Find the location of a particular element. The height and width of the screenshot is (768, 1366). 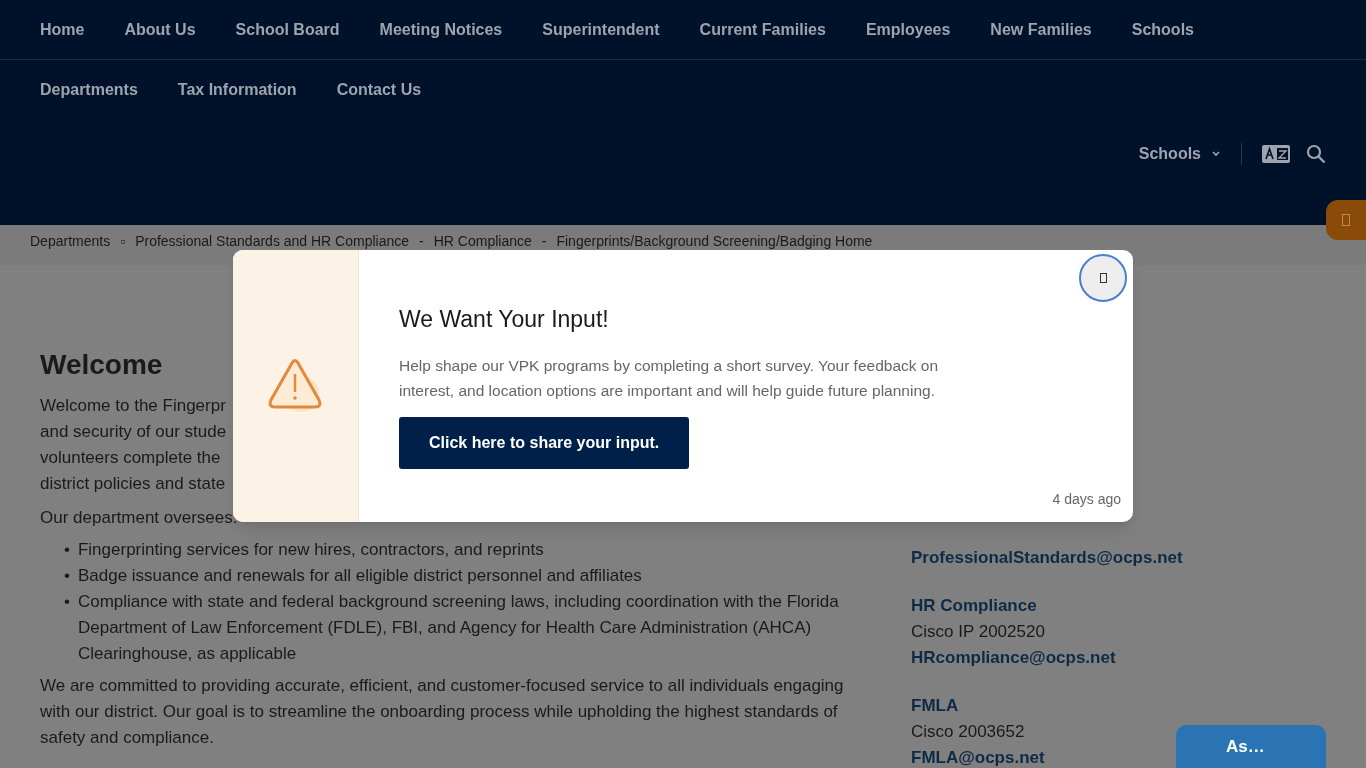

close-button is located at coordinates (1103, 278).